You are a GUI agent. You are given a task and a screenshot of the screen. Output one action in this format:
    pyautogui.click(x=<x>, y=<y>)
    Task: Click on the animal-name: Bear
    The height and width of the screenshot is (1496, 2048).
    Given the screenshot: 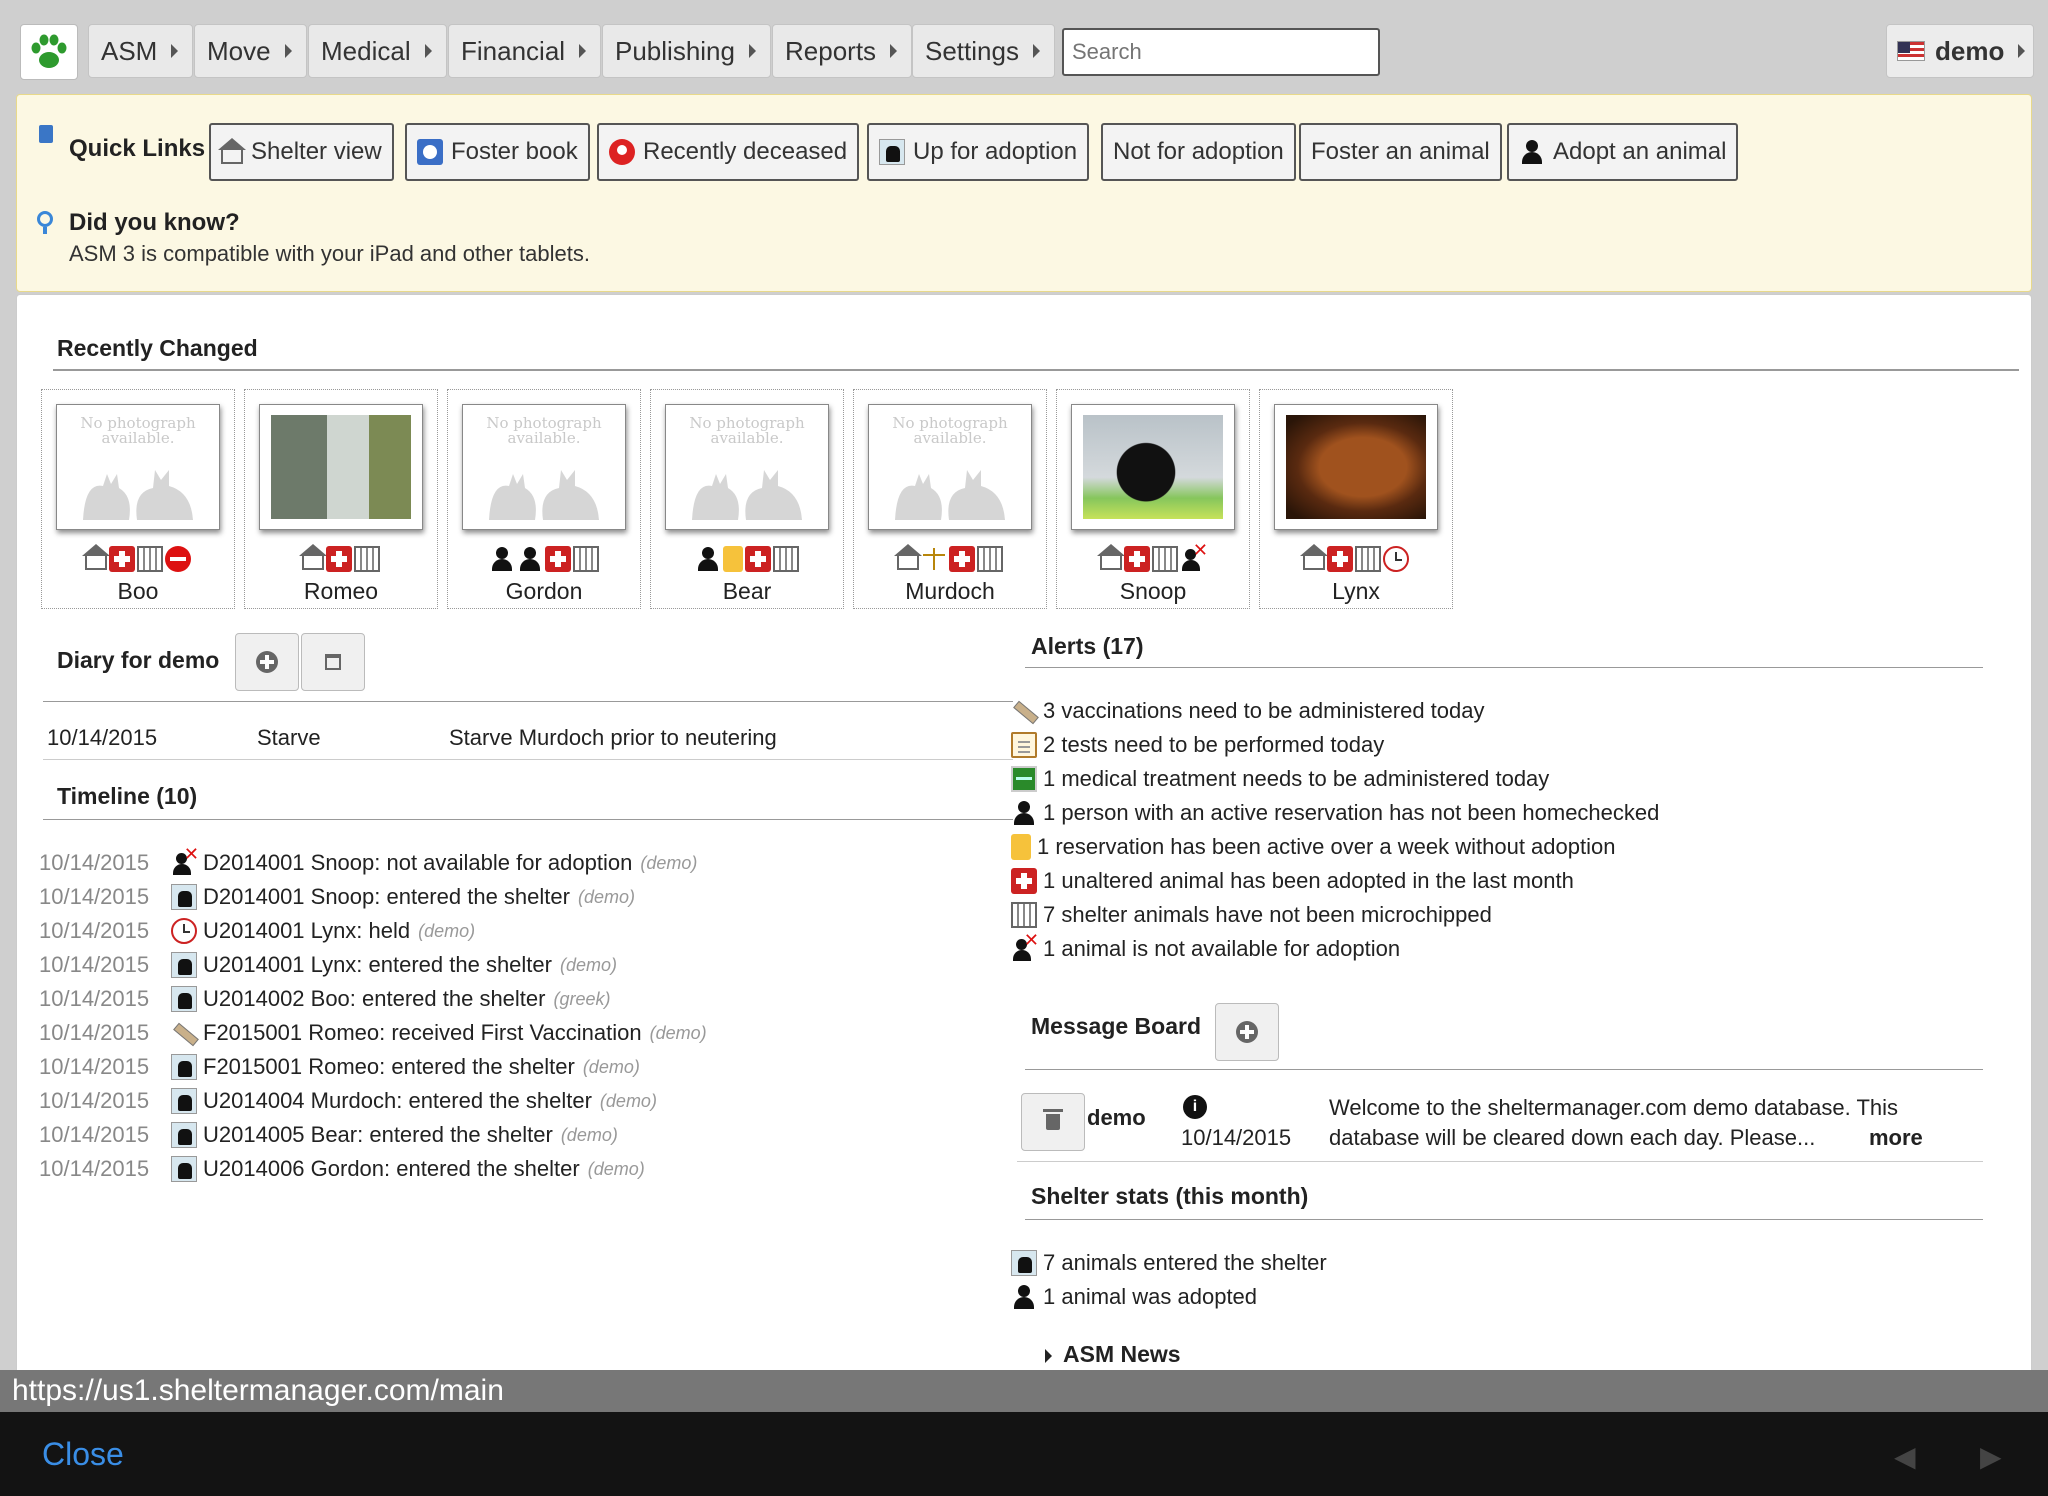 What is the action you would take?
    pyautogui.click(x=747, y=591)
    